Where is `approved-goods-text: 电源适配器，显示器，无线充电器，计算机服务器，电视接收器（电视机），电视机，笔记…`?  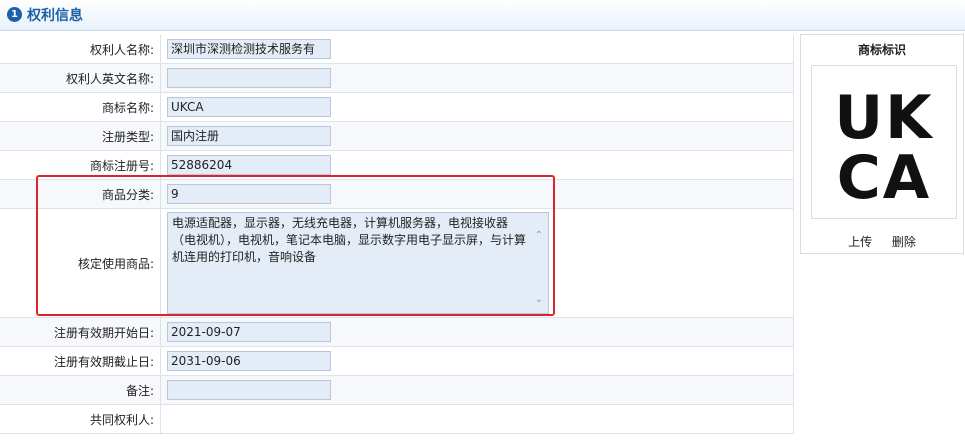 approved-goods-text: 电源适配器，显示器，无线充电器，计算机服务器，电视接收器（电视机），电视机，笔记… is located at coordinates (349, 240).